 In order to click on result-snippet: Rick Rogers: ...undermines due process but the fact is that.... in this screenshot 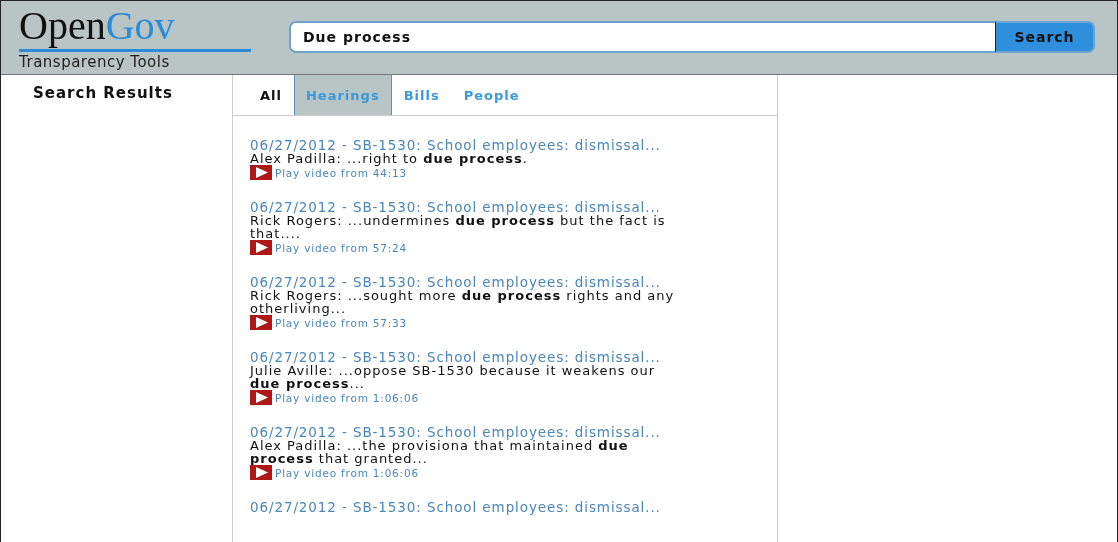, I will do `click(458, 227)`.